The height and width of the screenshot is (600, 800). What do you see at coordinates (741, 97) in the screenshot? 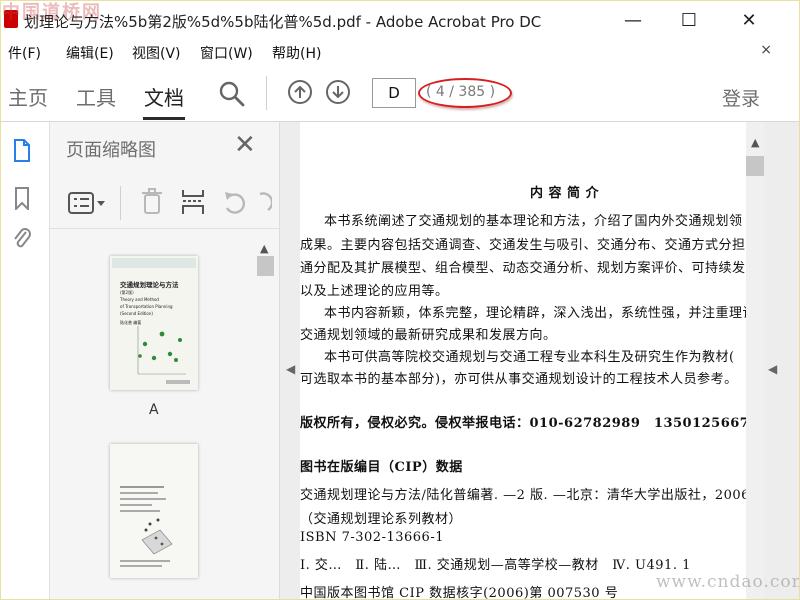
I see `login-button: 登录` at bounding box center [741, 97].